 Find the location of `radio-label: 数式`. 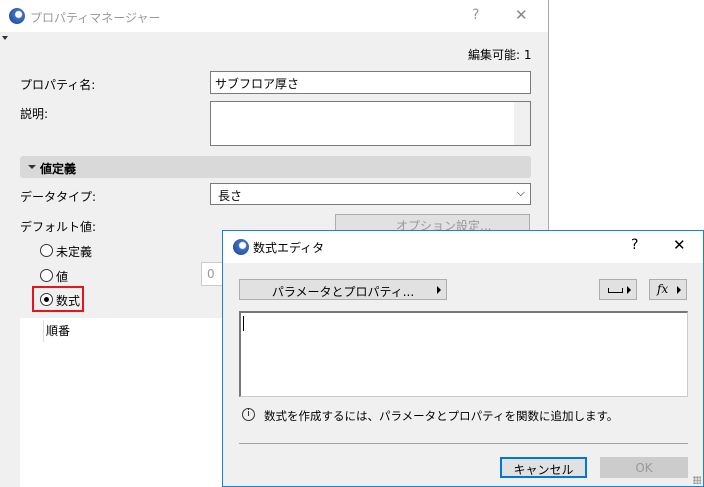

radio-label: 数式 is located at coordinates (68, 301).